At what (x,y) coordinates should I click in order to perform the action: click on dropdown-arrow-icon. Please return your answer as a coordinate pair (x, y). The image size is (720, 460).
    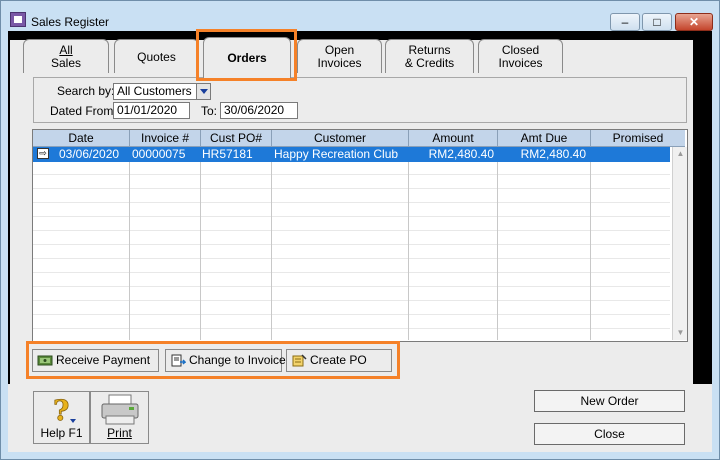
    Looking at the image, I should click on (203, 91).